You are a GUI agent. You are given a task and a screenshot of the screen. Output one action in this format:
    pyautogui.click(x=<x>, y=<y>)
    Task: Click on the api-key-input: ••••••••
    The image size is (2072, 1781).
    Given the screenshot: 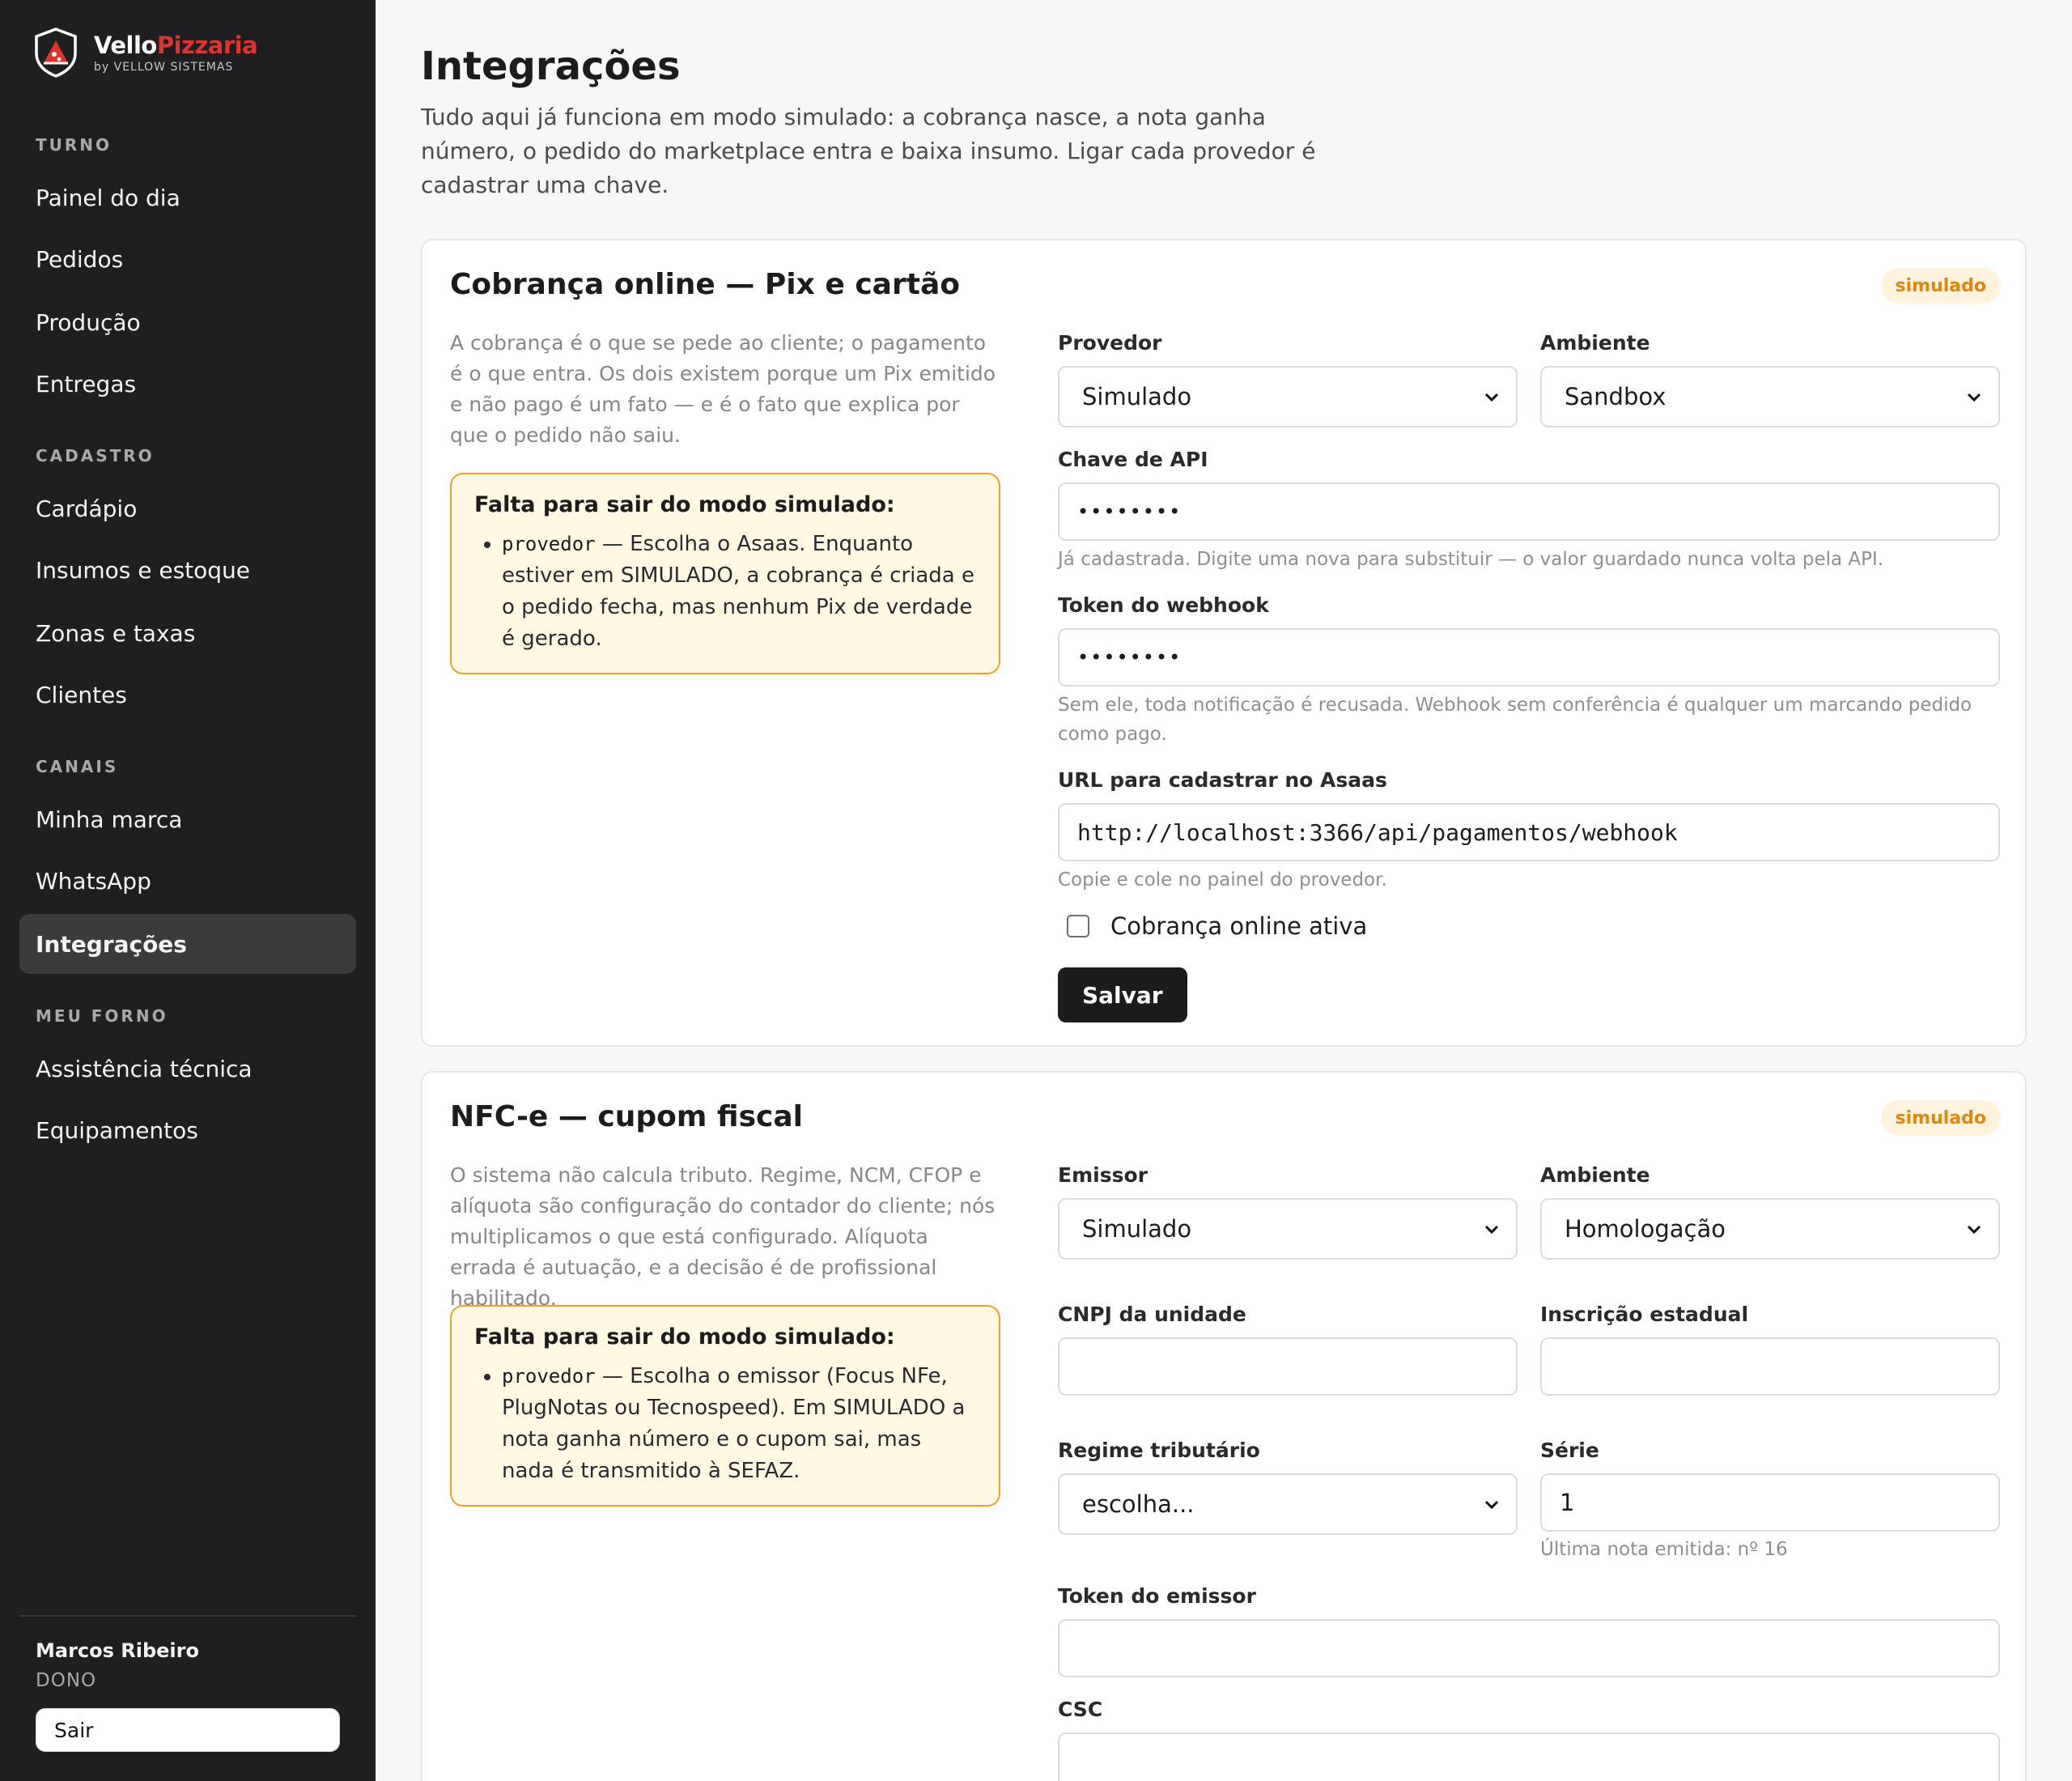 What is the action you would take?
    pyautogui.click(x=1529, y=512)
    